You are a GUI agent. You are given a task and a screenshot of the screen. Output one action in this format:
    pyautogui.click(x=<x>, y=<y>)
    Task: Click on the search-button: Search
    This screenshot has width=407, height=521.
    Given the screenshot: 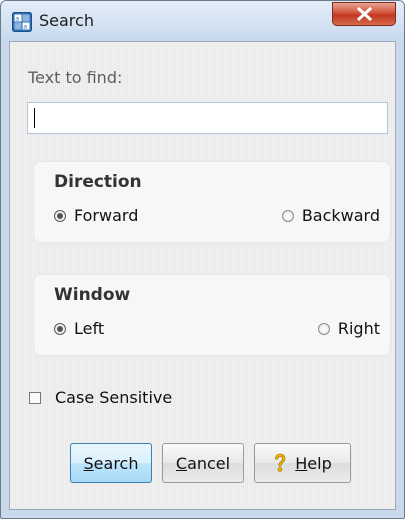 What is the action you would take?
    pyautogui.click(x=111, y=463)
    